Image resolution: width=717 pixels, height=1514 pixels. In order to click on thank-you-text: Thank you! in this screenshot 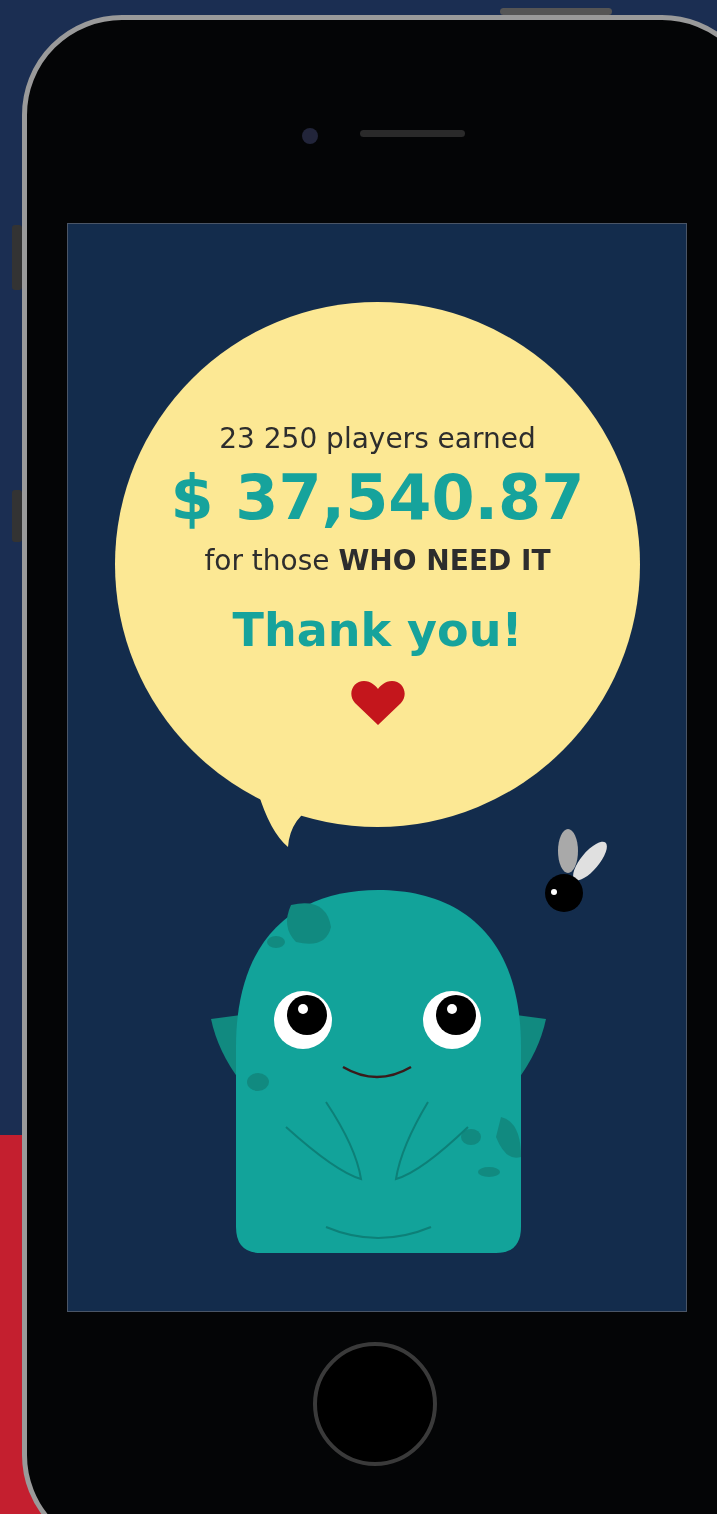, I will do `click(377, 630)`.